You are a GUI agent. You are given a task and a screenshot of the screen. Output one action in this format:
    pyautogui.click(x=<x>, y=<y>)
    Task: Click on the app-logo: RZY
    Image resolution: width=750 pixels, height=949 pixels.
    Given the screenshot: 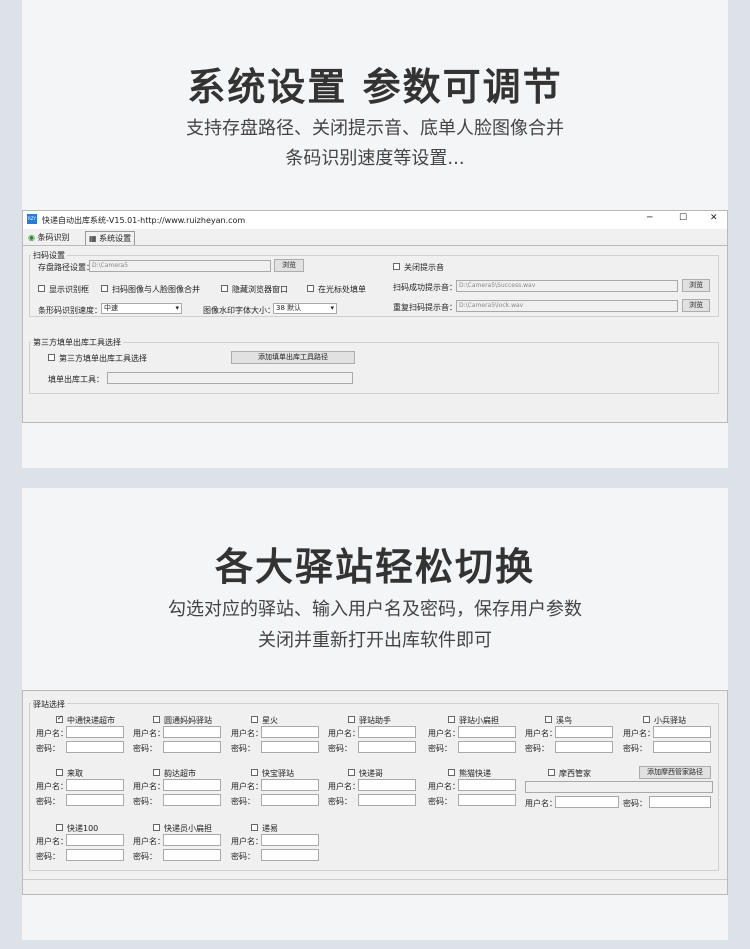 What is the action you would take?
    pyautogui.click(x=32, y=219)
    